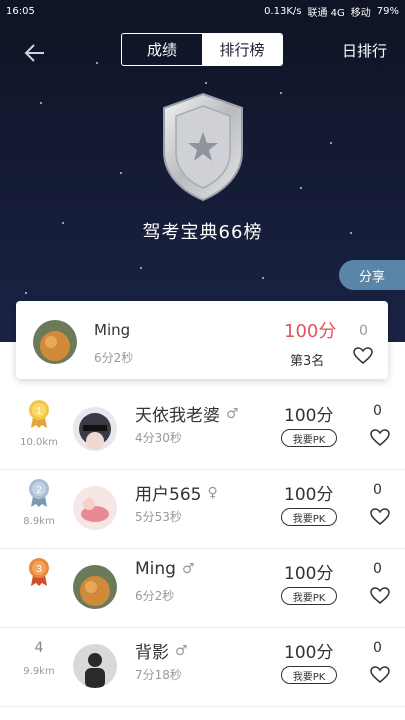  Describe the element at coordinates (363, 331) in the screenshot. I see `my-likes-count: 0` at that location.